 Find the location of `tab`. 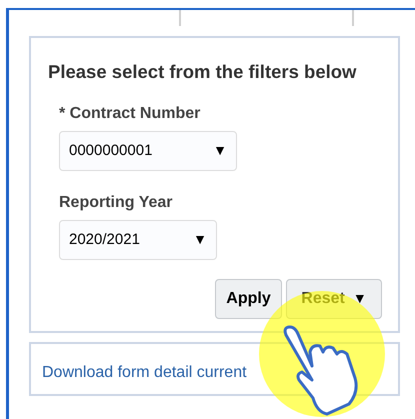

tab is located at coordinates (266, 18).